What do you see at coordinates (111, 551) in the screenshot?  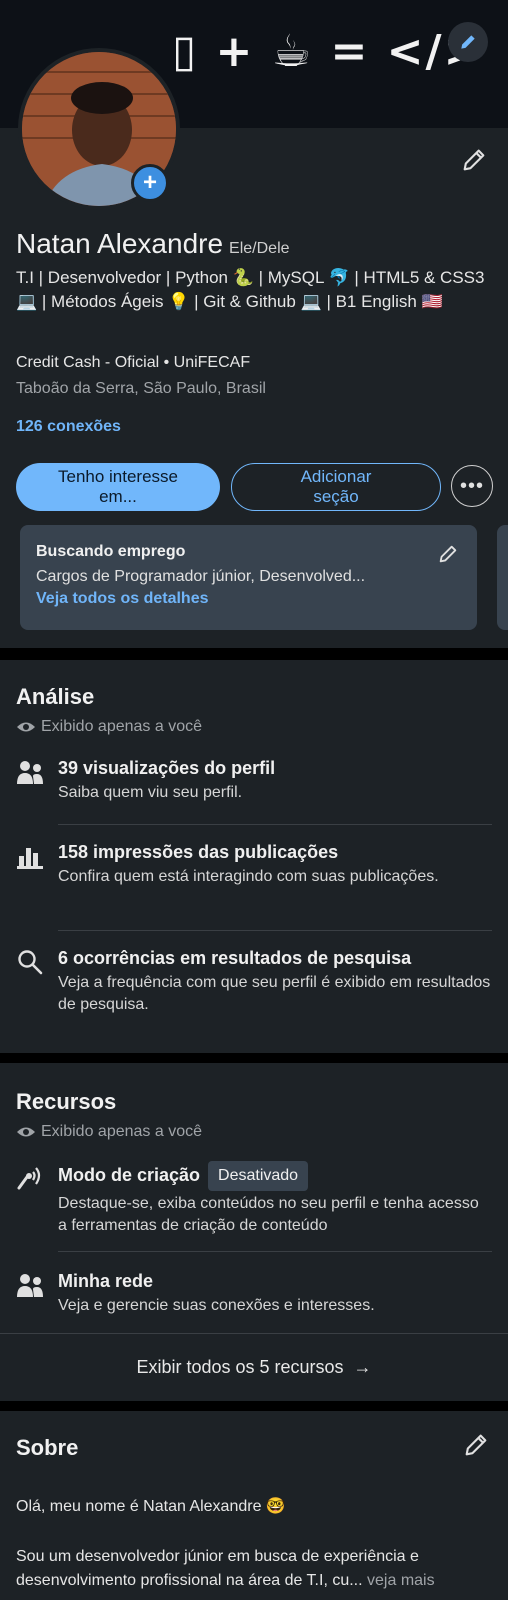 I see `open-to-work-title: Buscando emprego` at bounding box center [111, 551].